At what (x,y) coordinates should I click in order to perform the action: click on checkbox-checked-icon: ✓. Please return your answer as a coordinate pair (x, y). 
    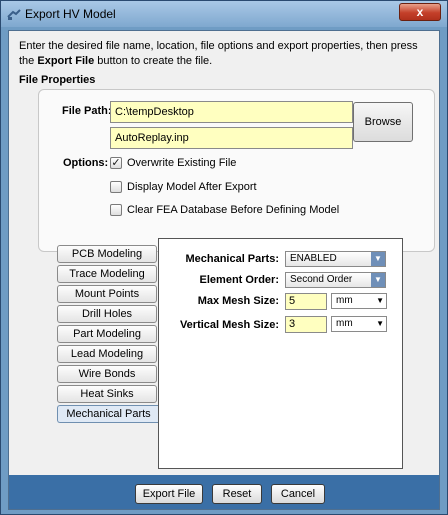
    Looking at the image, I should click on (116, 163).